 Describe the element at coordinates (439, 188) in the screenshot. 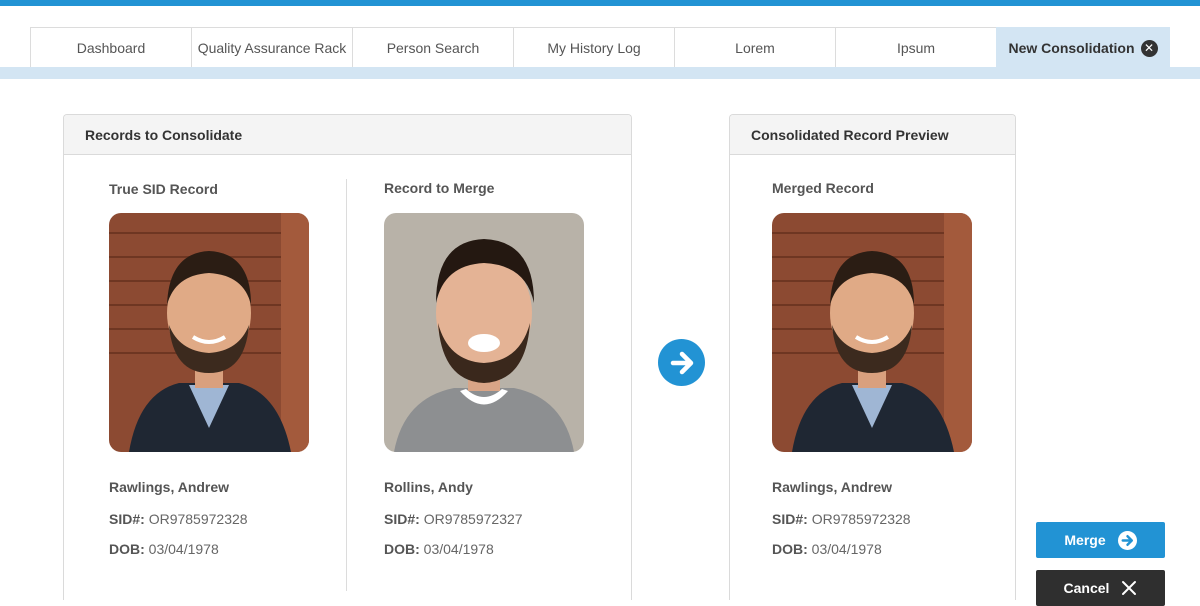

I see `record-heading: Record to Merge` at that location.